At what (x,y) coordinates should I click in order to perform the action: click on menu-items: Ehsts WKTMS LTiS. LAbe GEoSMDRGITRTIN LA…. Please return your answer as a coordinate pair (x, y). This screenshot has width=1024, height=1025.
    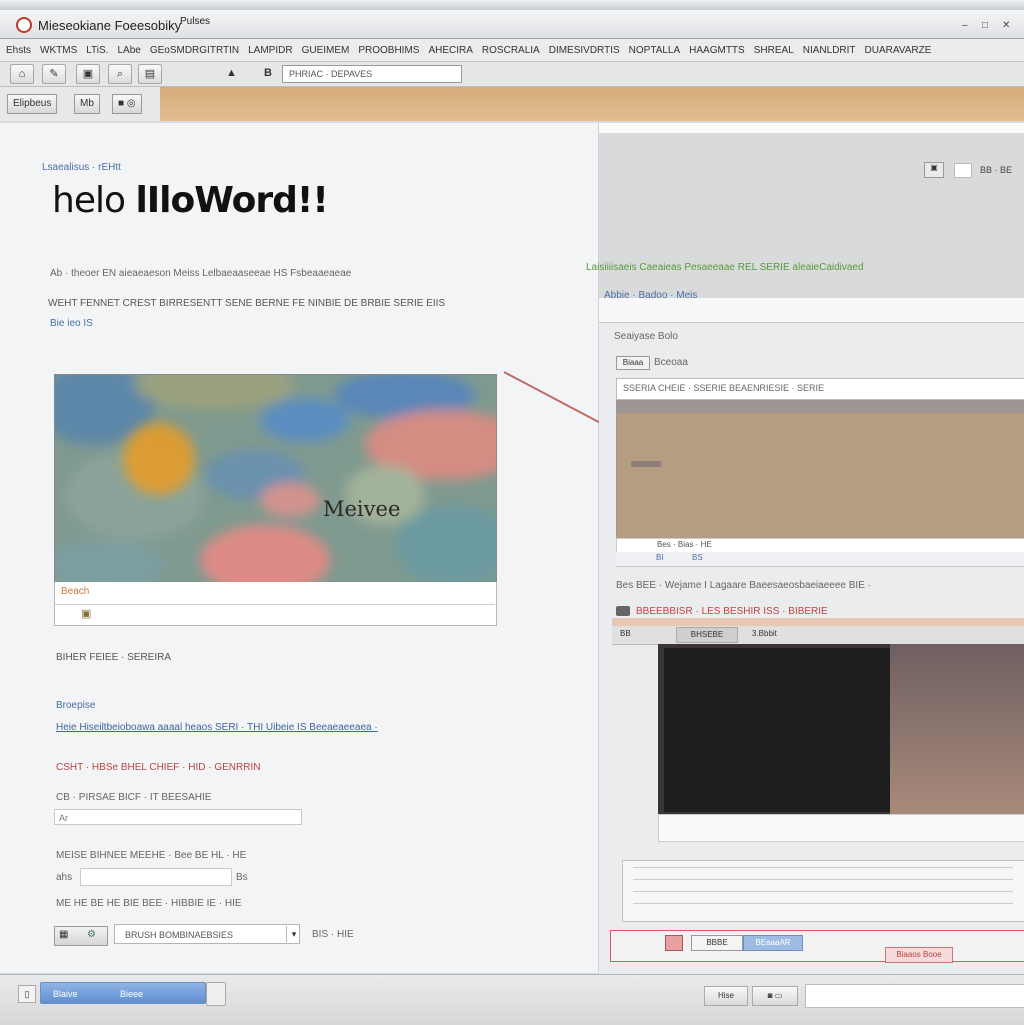
    Looking at the image, I should click on (468, 50).